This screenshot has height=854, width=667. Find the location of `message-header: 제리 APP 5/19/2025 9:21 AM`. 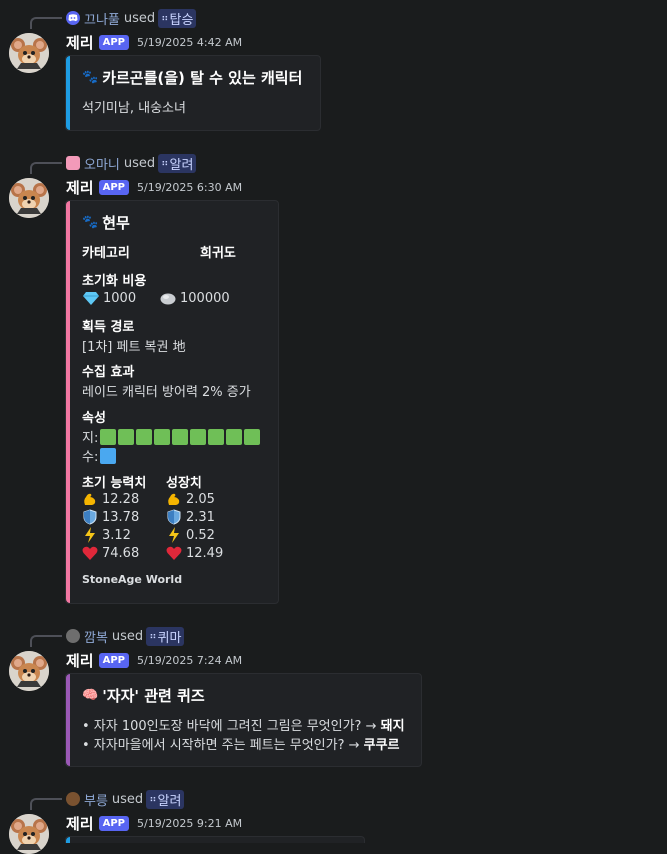

message-header: 제리 APP 5/19/2025 9:21 AM is located at coordinates (154, 823).